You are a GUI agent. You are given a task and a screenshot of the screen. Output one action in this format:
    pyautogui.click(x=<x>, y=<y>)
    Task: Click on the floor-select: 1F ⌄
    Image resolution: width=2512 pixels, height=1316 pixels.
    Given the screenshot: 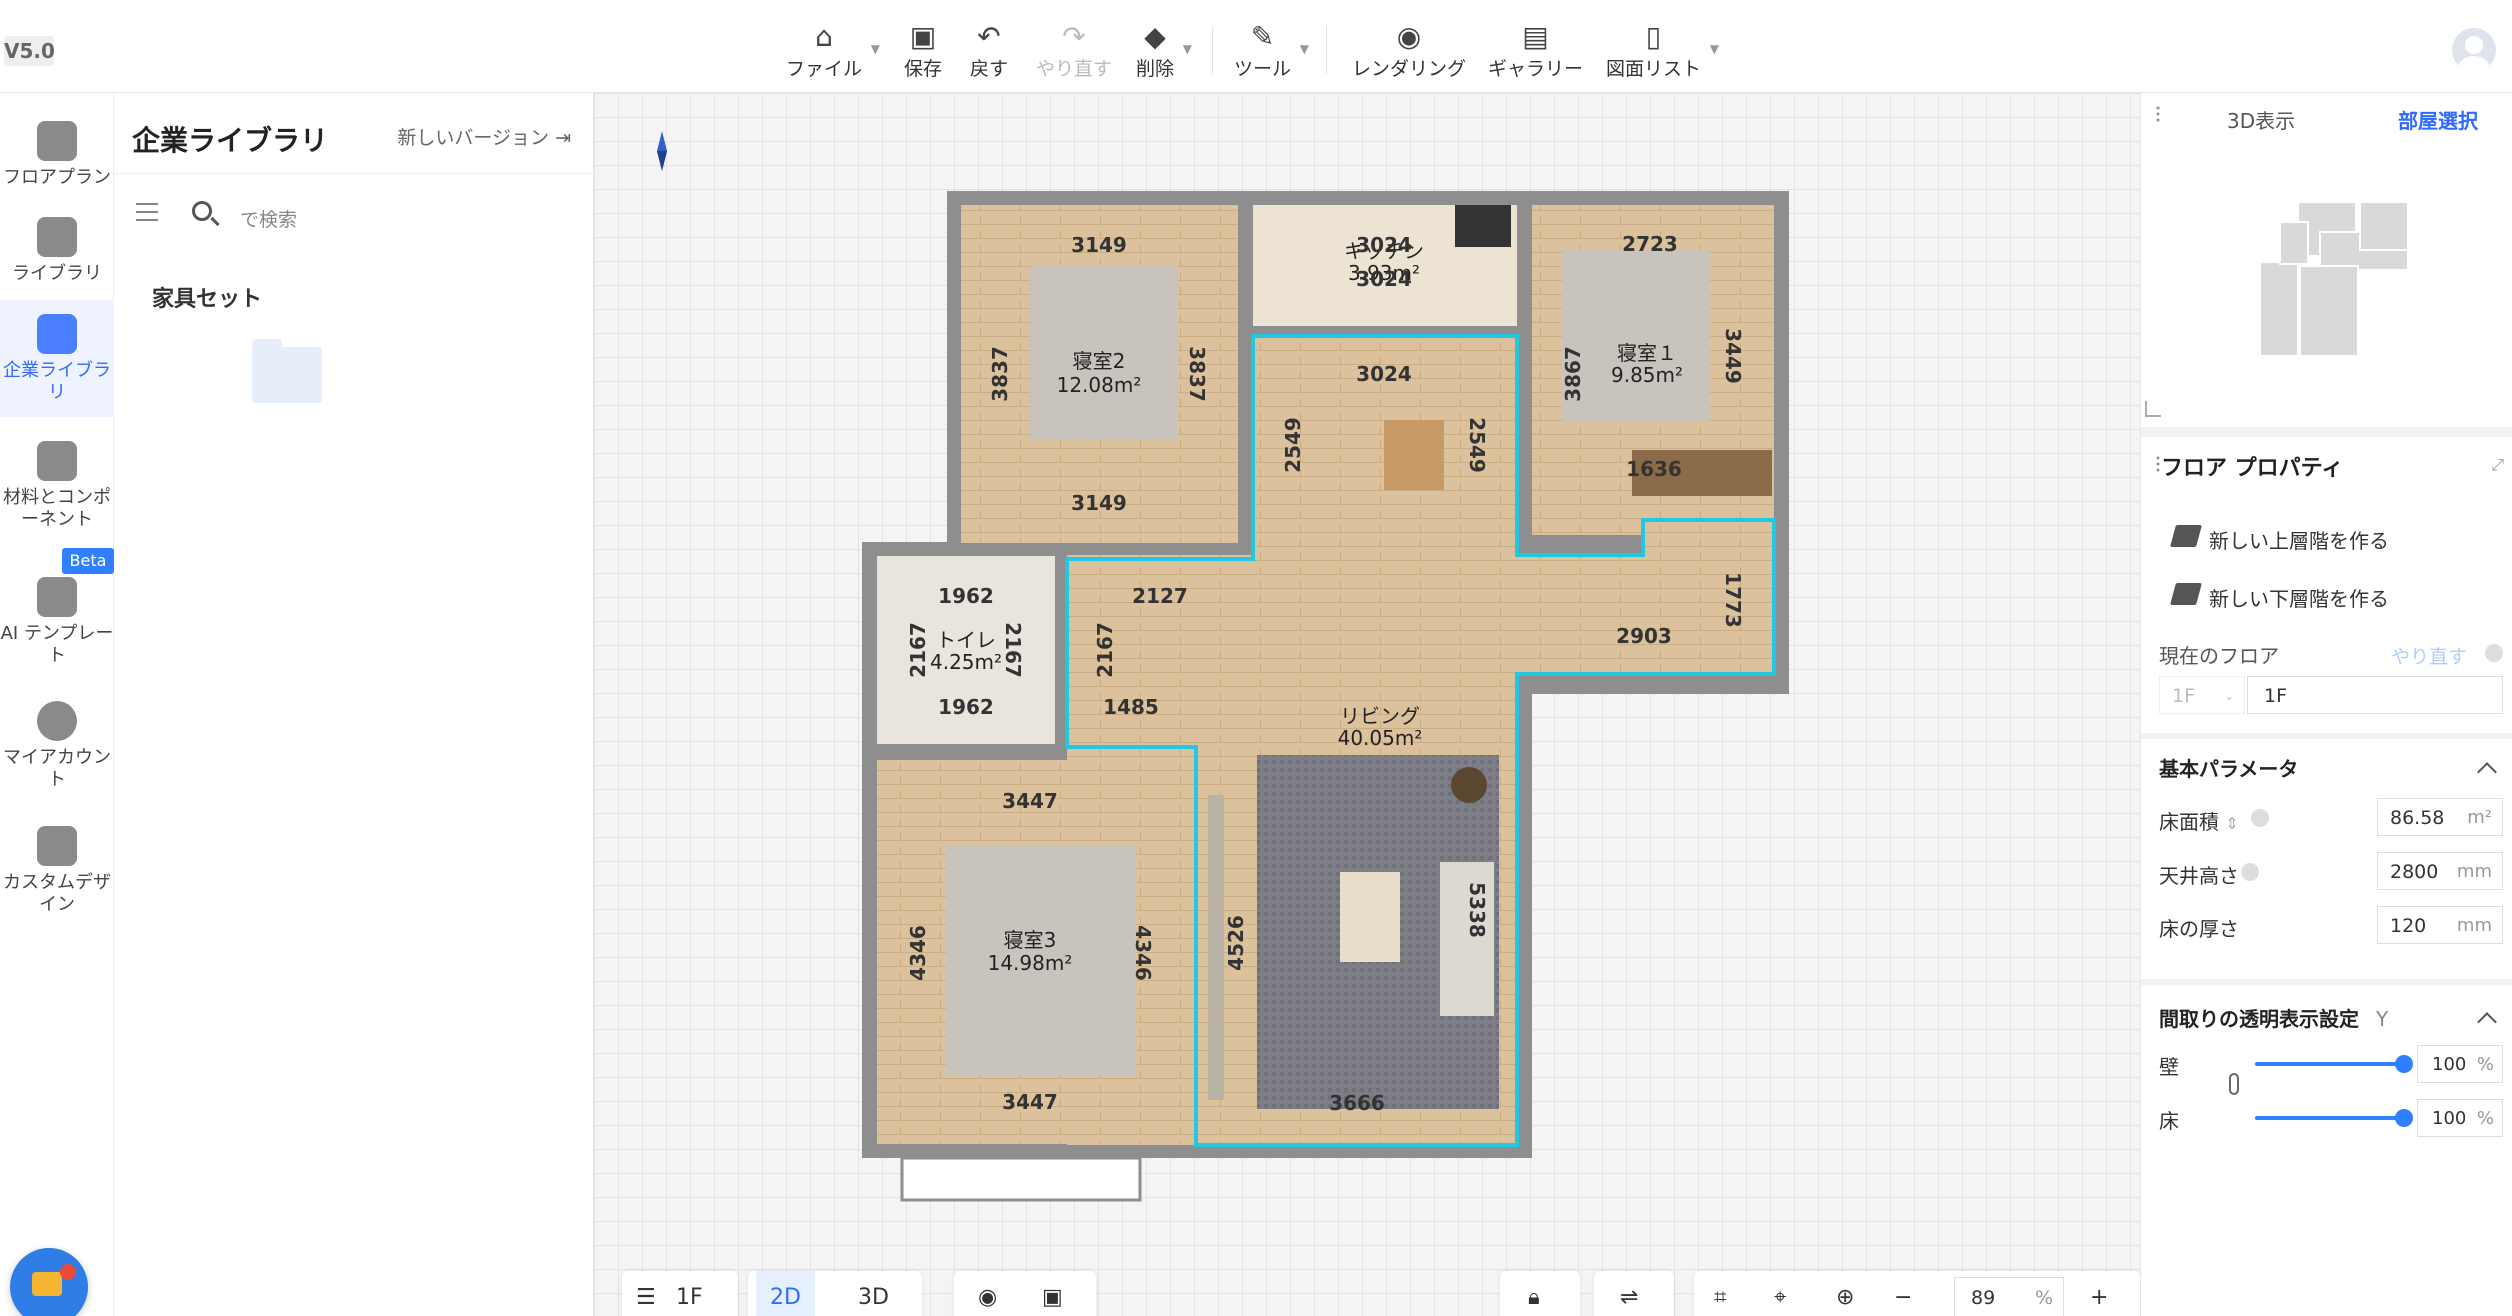 What is the action you would take?
    pyautogui.click(x=2202, y=695)
    